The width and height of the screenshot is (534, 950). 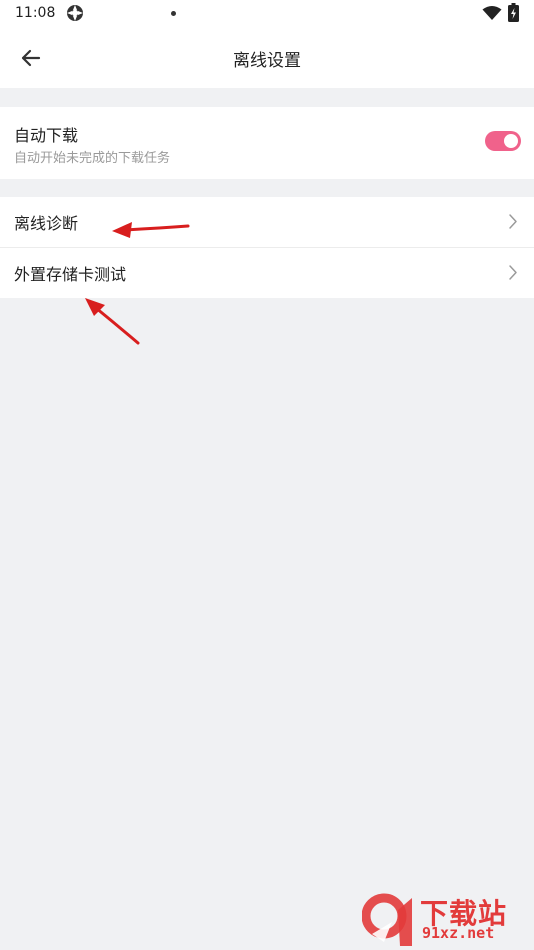 I want to click on sd-card-test-label: 外置存储卡测试, so click(x=70, y=274).